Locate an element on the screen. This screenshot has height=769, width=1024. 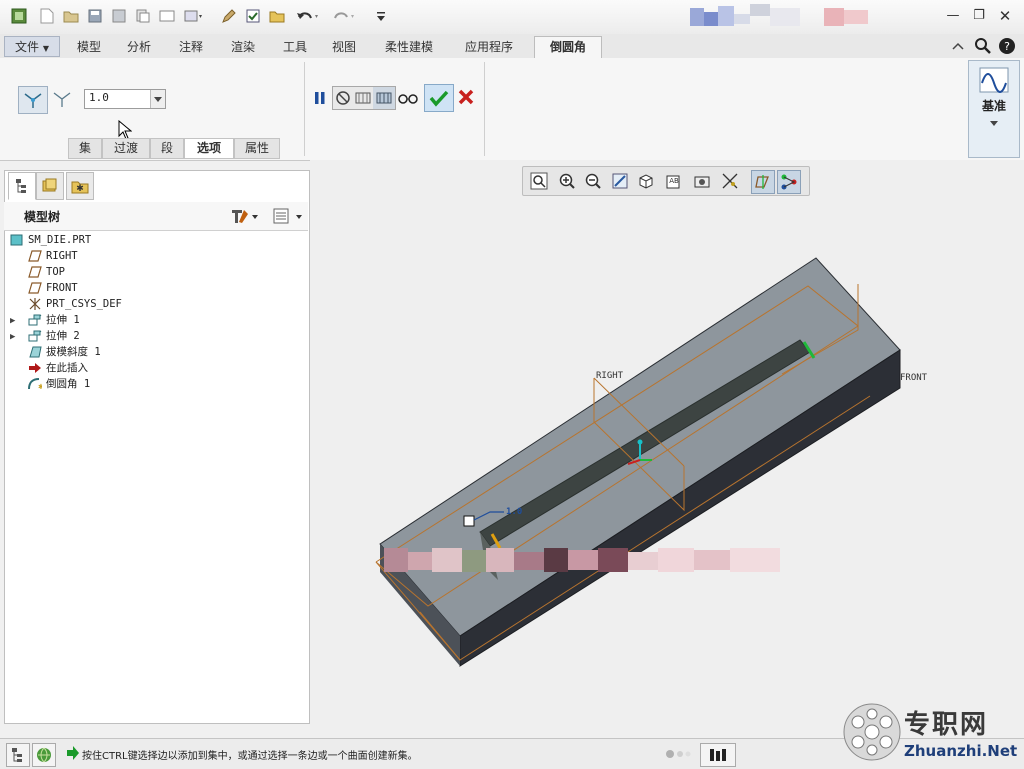
redo-icon is located at coordinates (344, 16).